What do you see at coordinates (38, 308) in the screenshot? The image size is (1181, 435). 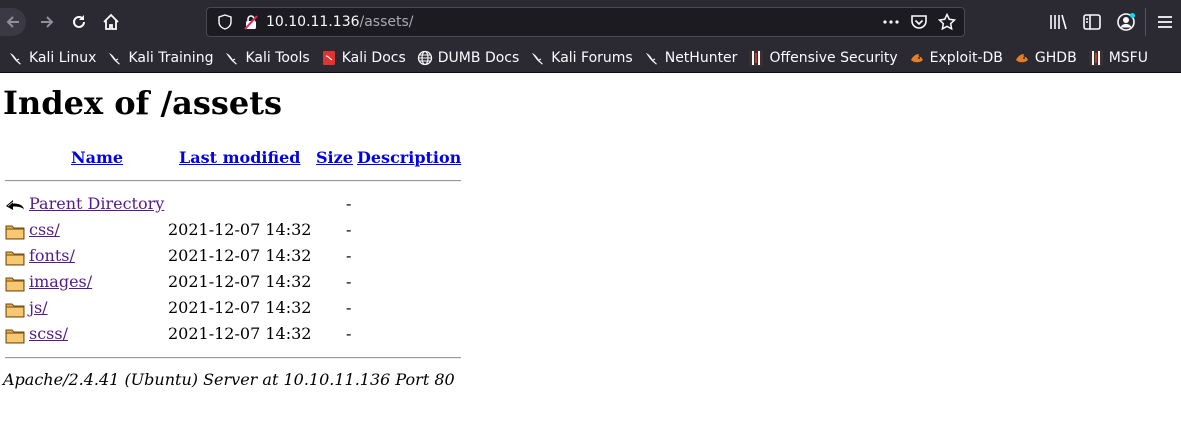 I see `directory-link: js/` at bounding box center [38, 308].